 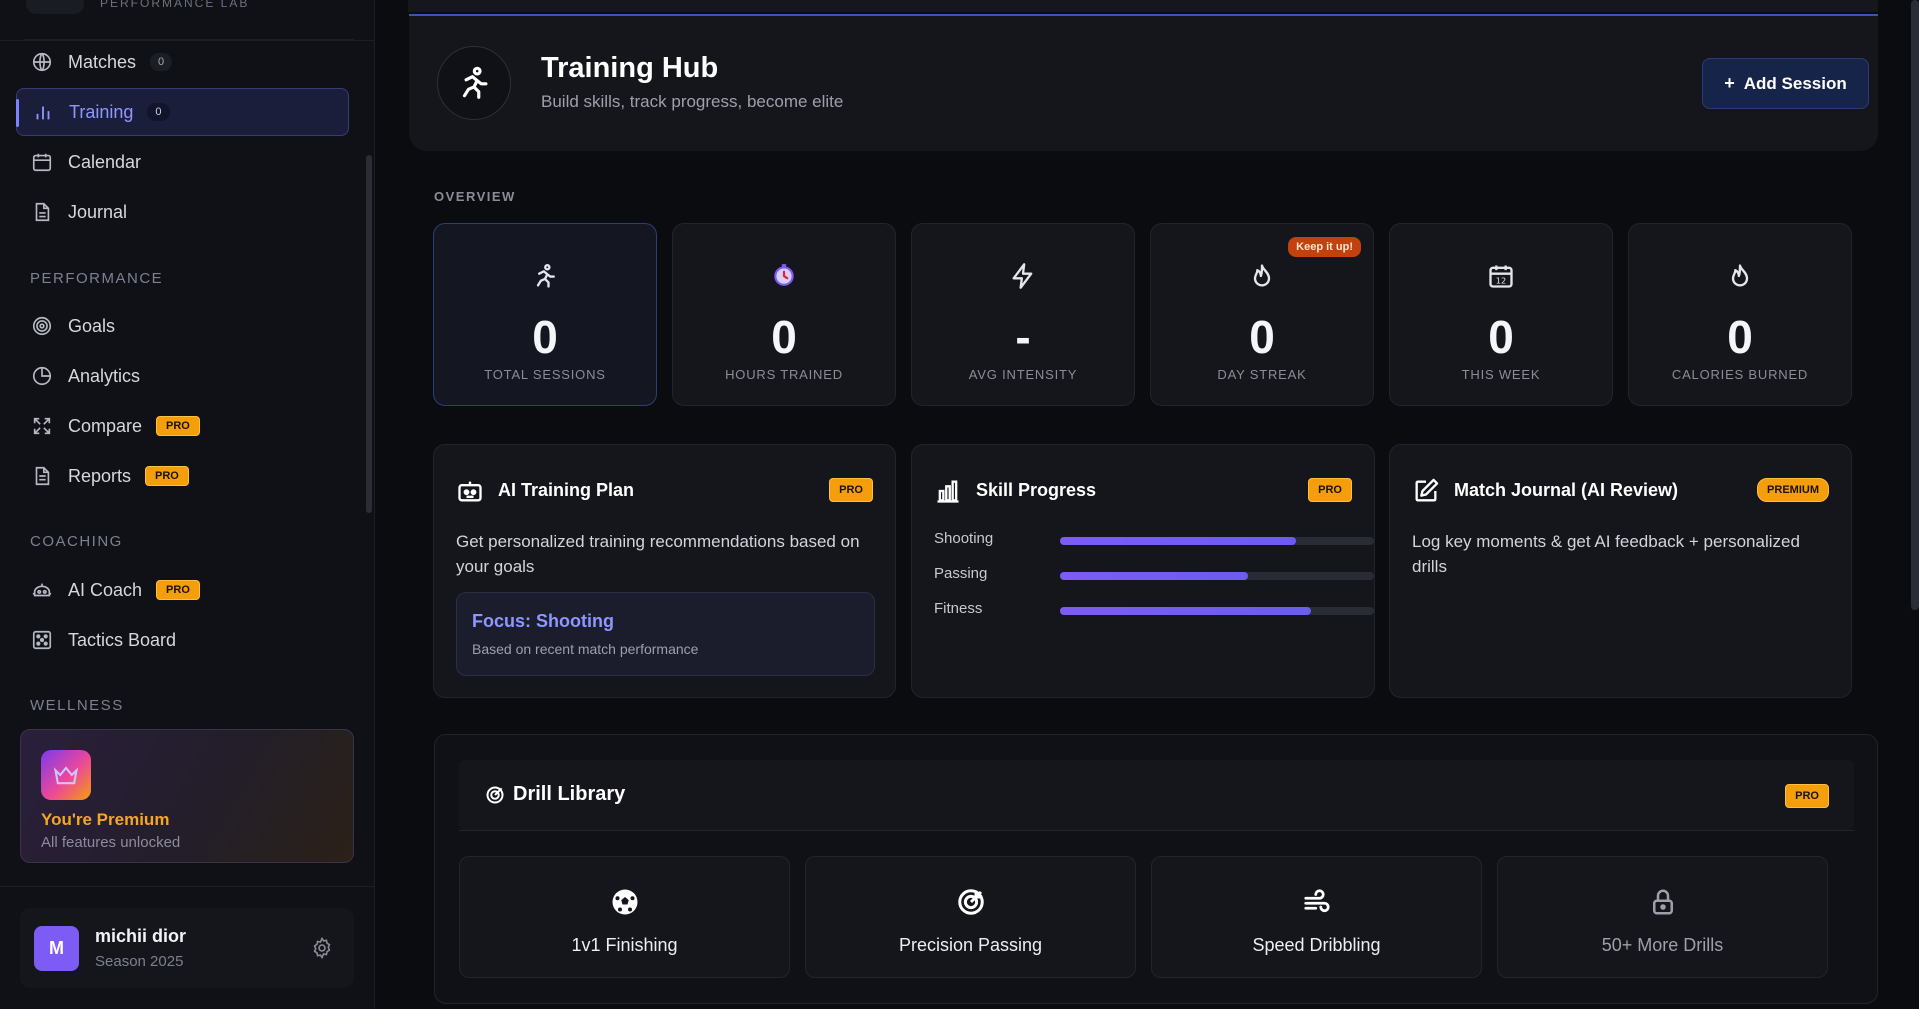 I want to click on avatar: M, so click(x=56, y=948).